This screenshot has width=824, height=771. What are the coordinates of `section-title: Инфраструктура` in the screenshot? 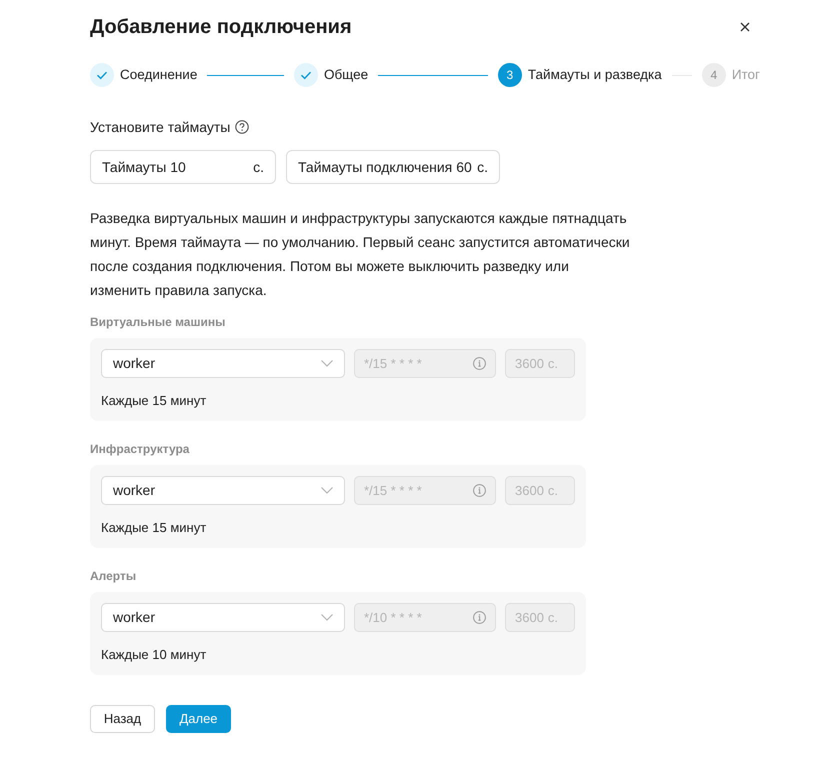 It's located at (140, 449).